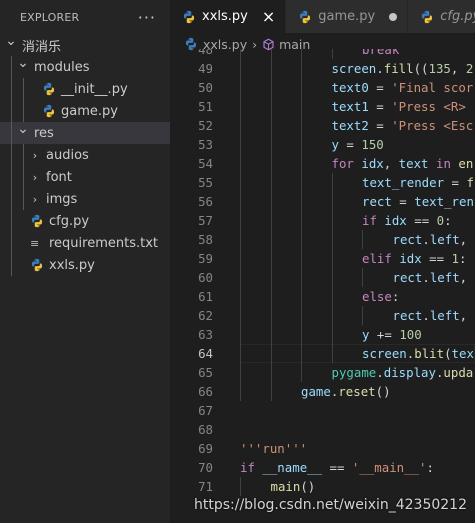 The width and height of the screenshot is (475, 523). What do you see at coordinates (322, 486) in the screenshot?
I see `code-line: 71 main()` at bounding box center [322, 486].